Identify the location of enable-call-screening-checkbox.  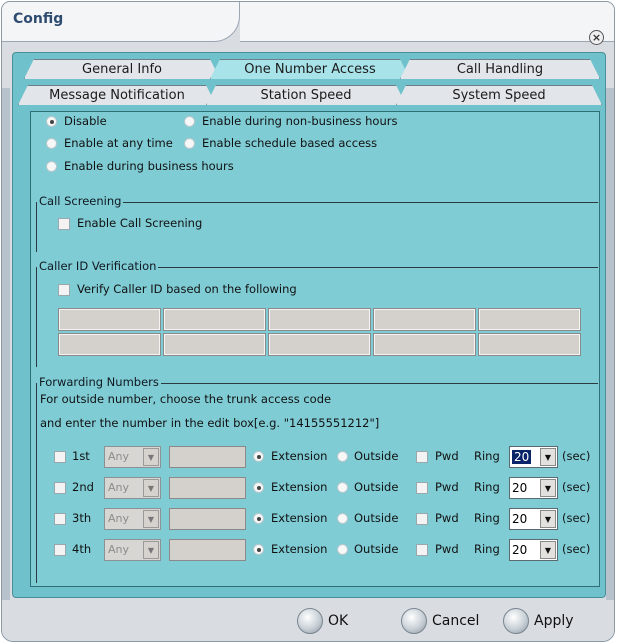
(64, 224).